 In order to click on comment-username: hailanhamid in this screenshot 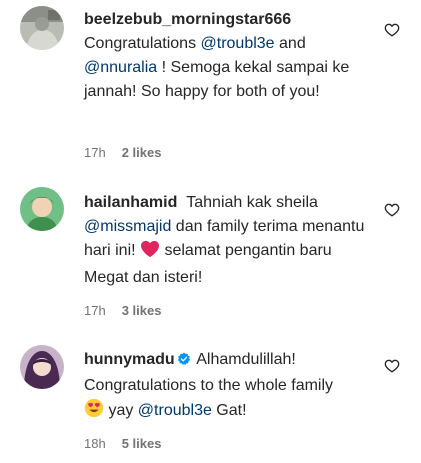, I will do `click(130, 202)`.